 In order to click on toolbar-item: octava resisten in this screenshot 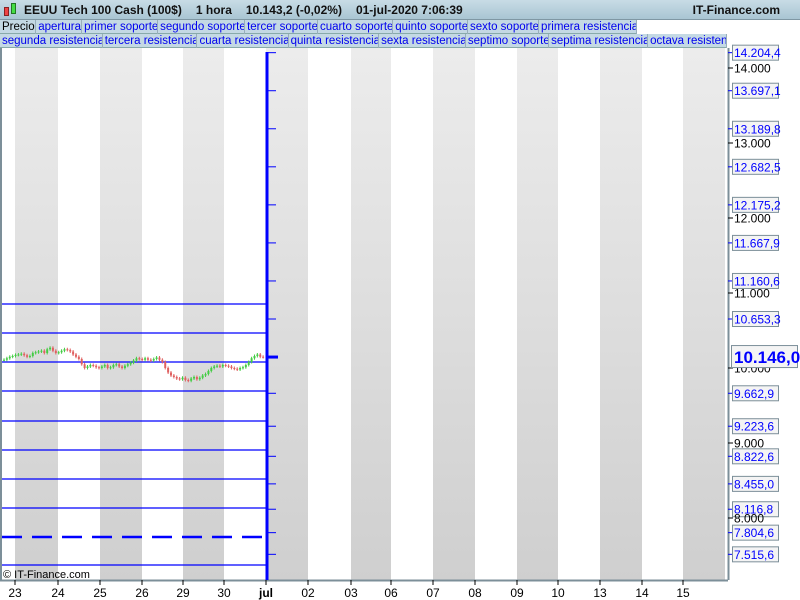, I will do `click(687, 41)`.